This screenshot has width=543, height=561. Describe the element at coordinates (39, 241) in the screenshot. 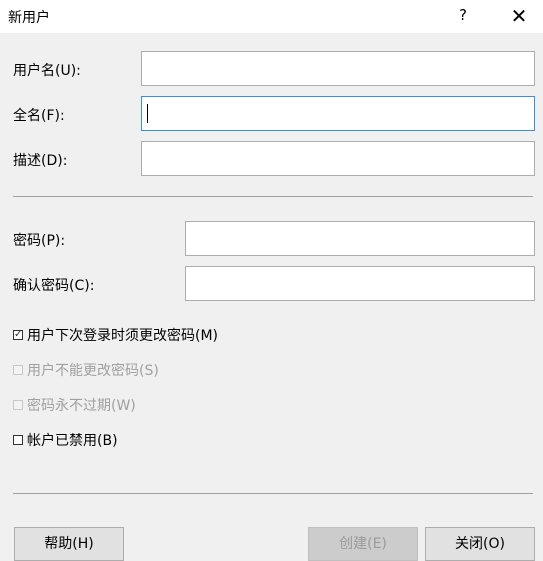

I see `password-label: 密码(P):` at that location.